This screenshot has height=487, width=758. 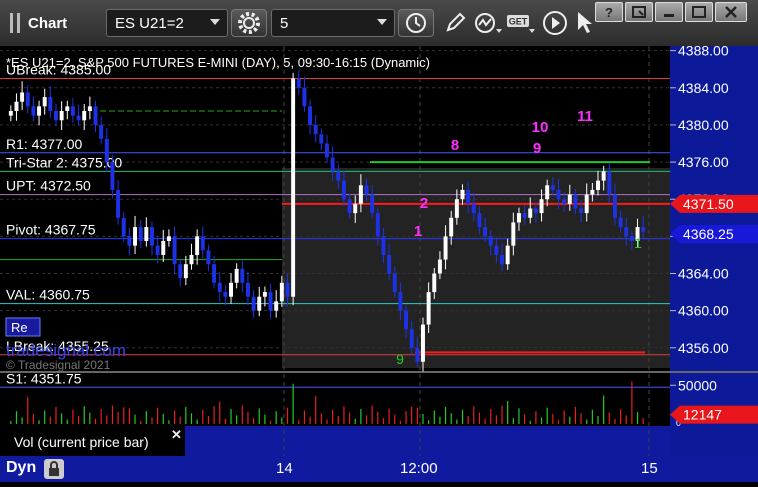 What do you see at coordinates (249, 23) in the screenshot?
I see `settings-button` at bounding box center [249, 23].